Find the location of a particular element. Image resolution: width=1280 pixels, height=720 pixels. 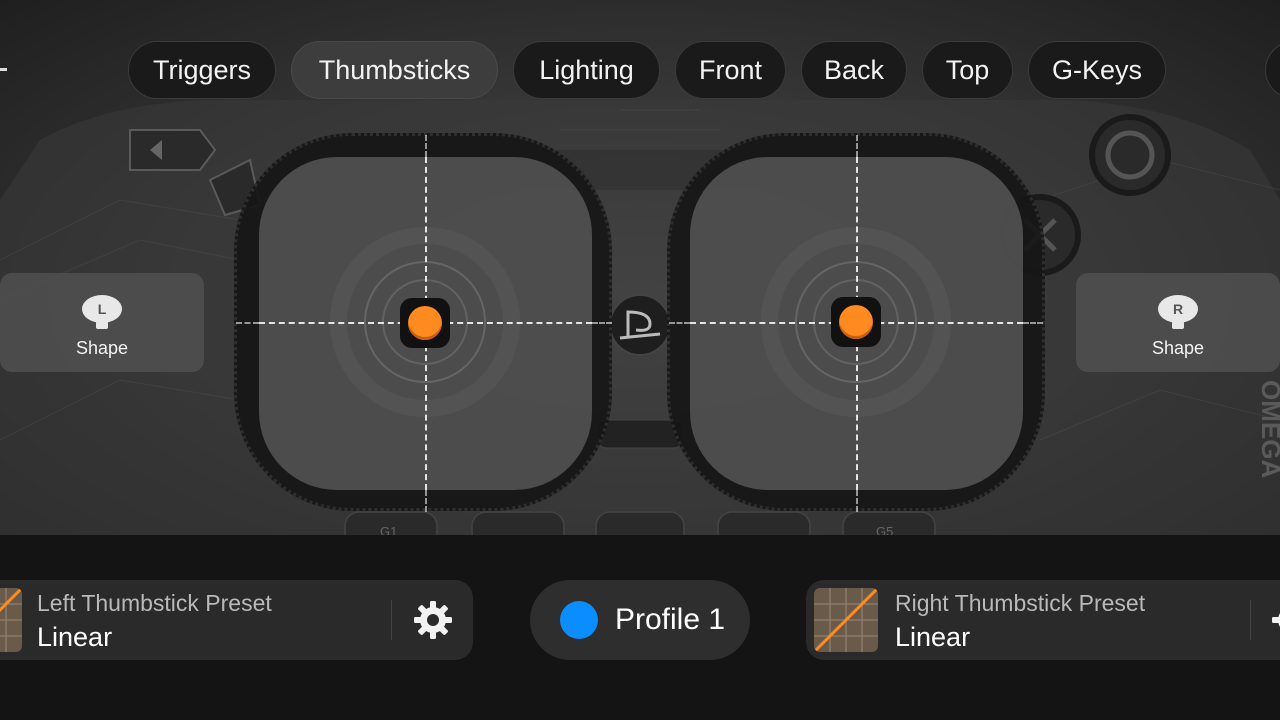

right-stick-badge: R is located at coordinates (1178, 309).